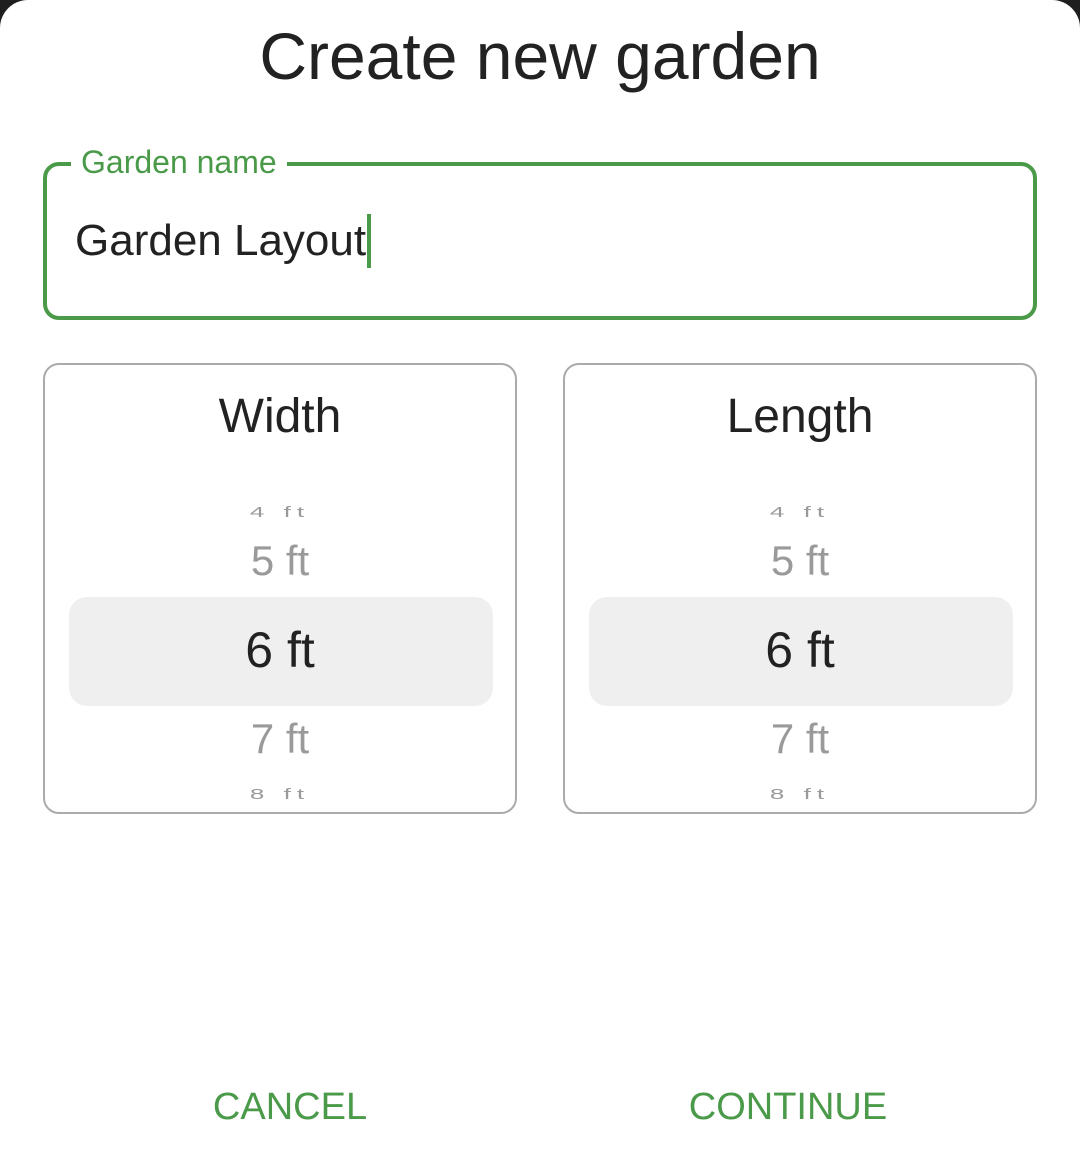 The image size is (1080, 1171). I want to click on garden-name-value: Garden Layout, so click(221, 240).